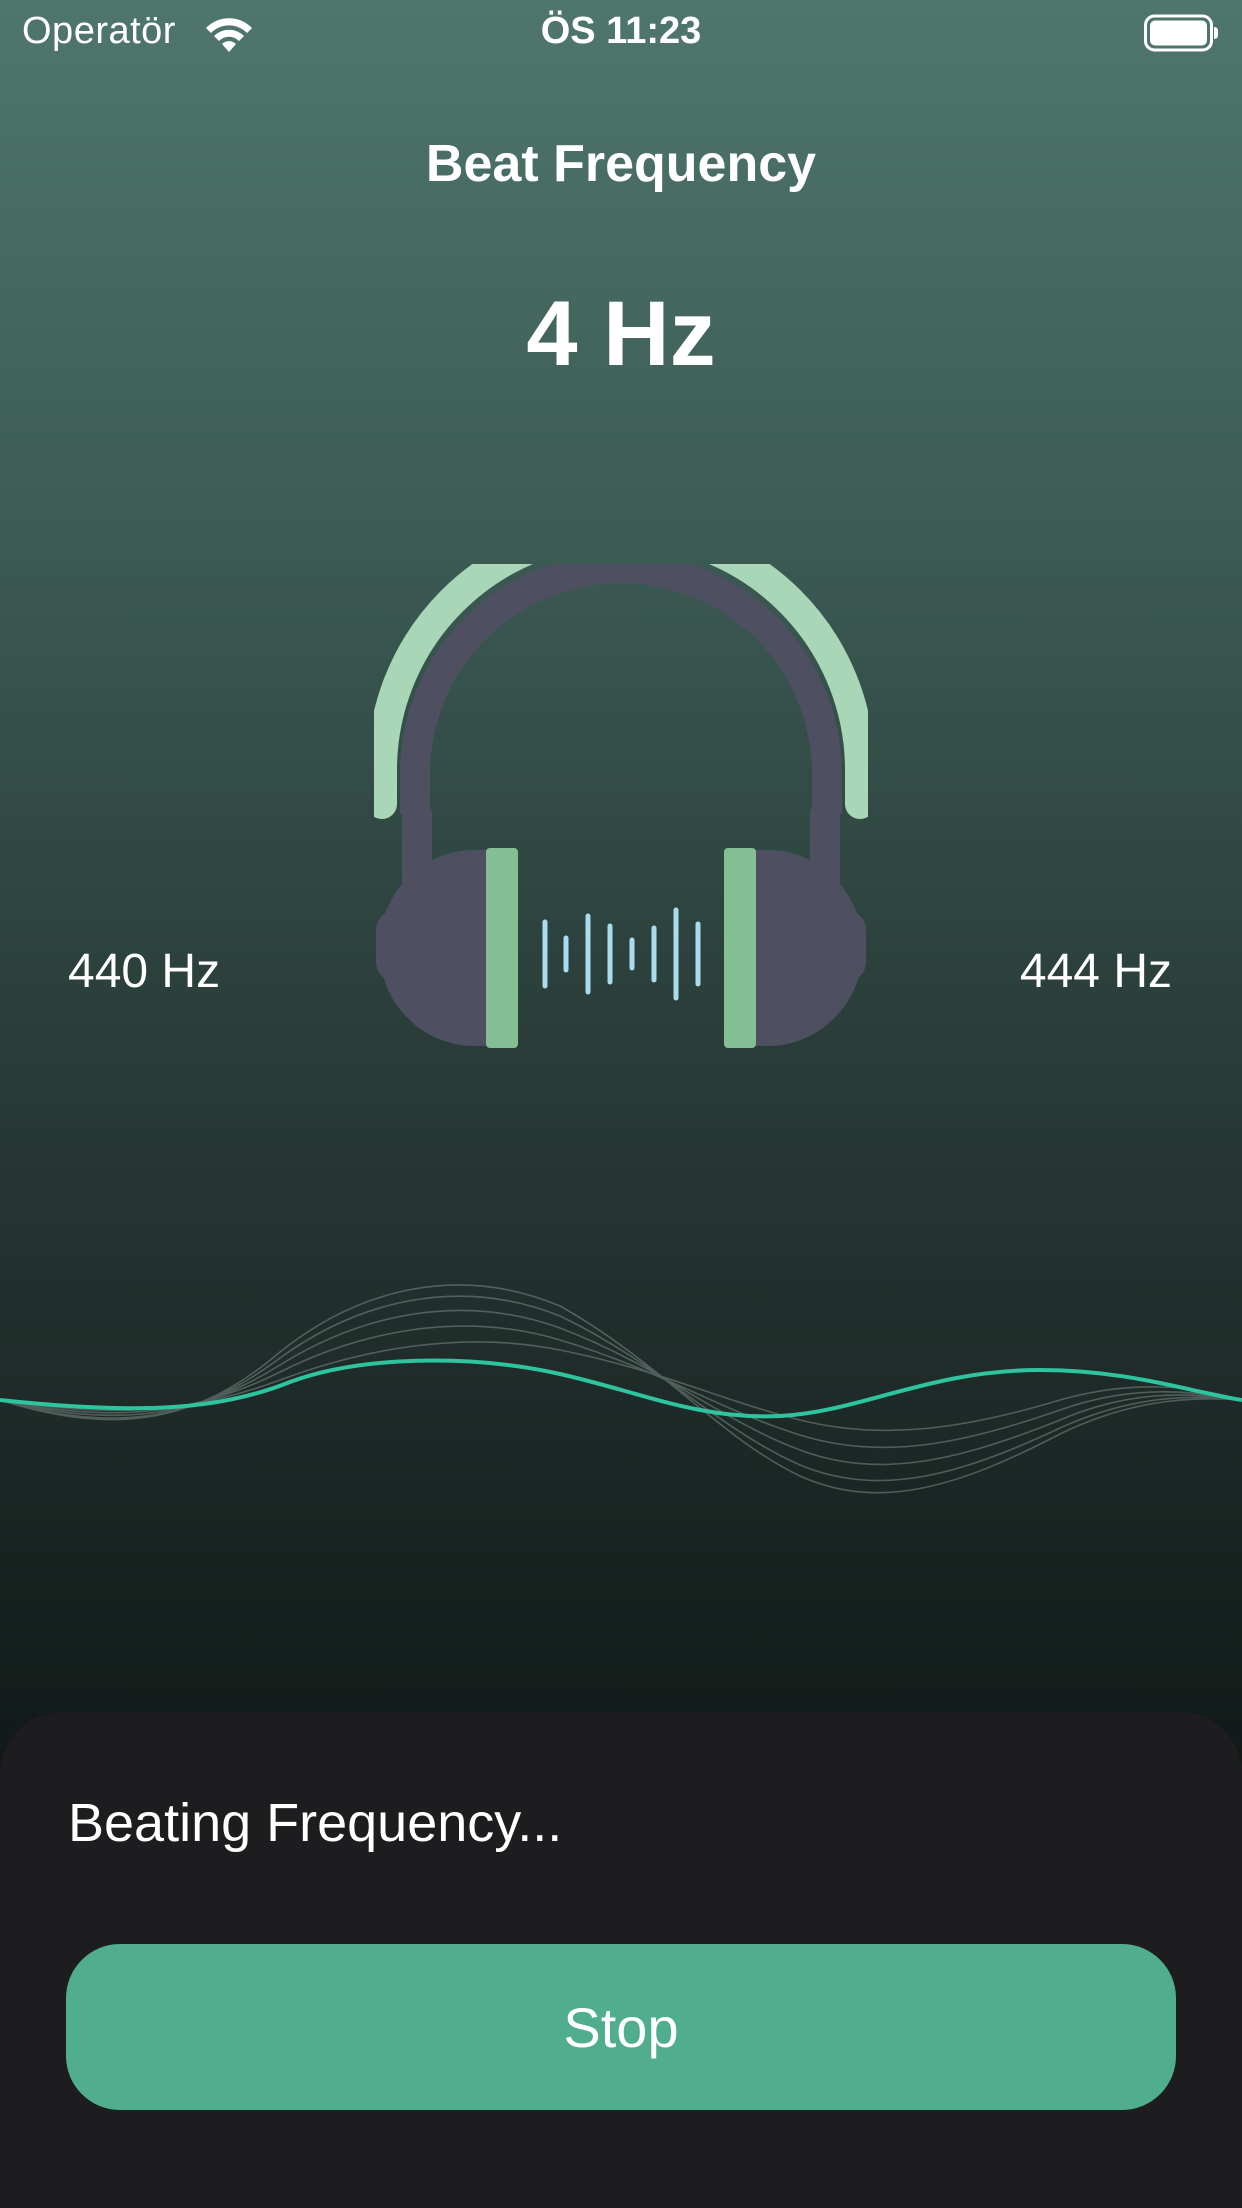 This screenshot has height=2208, width=1242. I want to click on status-bar: Operatör ÖS 11:23, so click(621, 33).